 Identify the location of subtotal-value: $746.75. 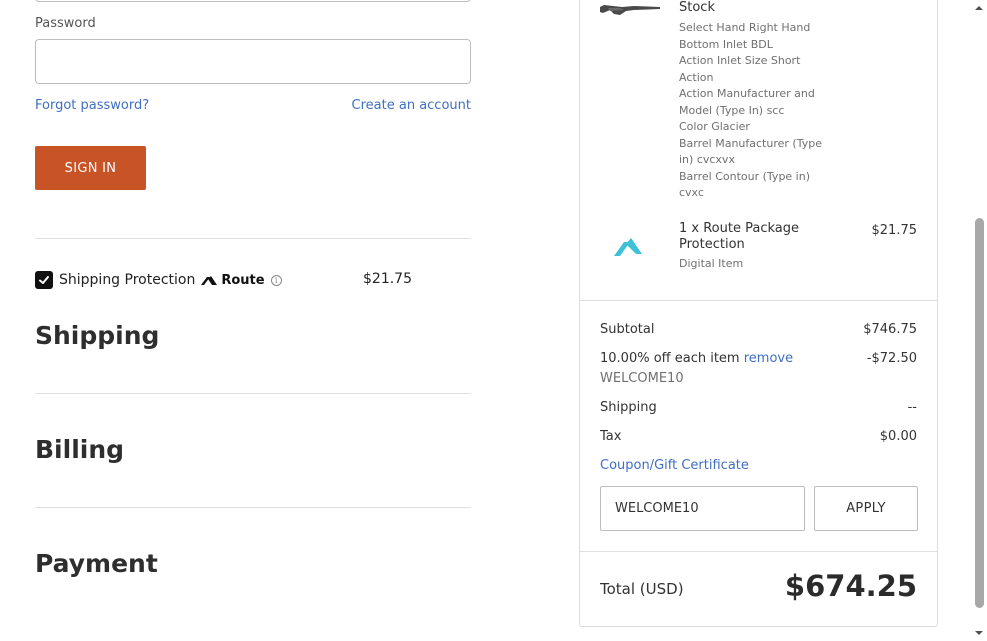
(890, 329).